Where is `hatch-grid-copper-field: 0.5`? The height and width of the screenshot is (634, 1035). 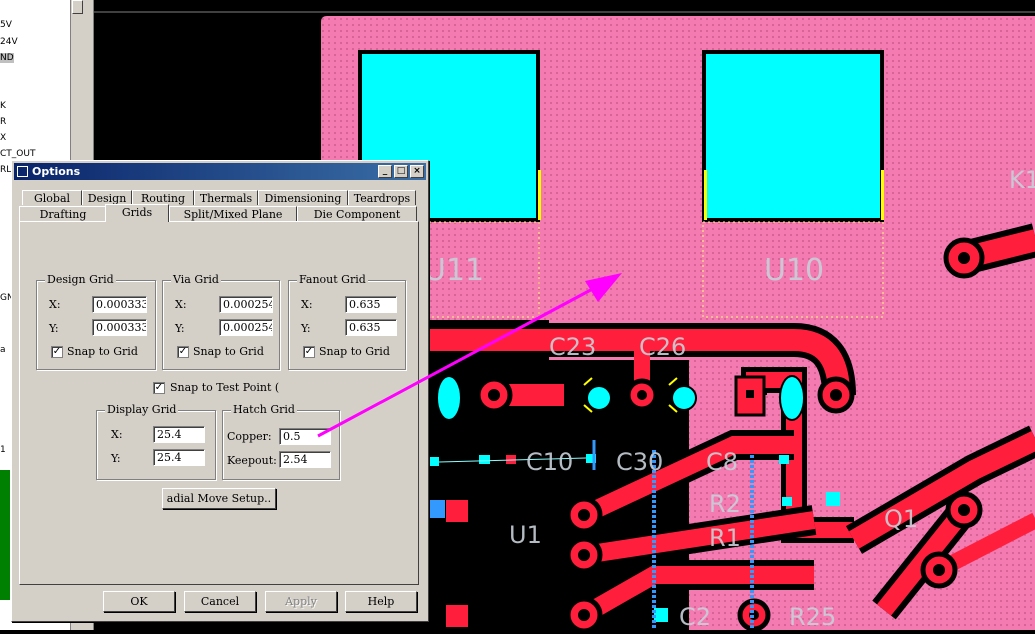
hatch-grid-copper-field: 0.5 is located at coordinates (305, 436).